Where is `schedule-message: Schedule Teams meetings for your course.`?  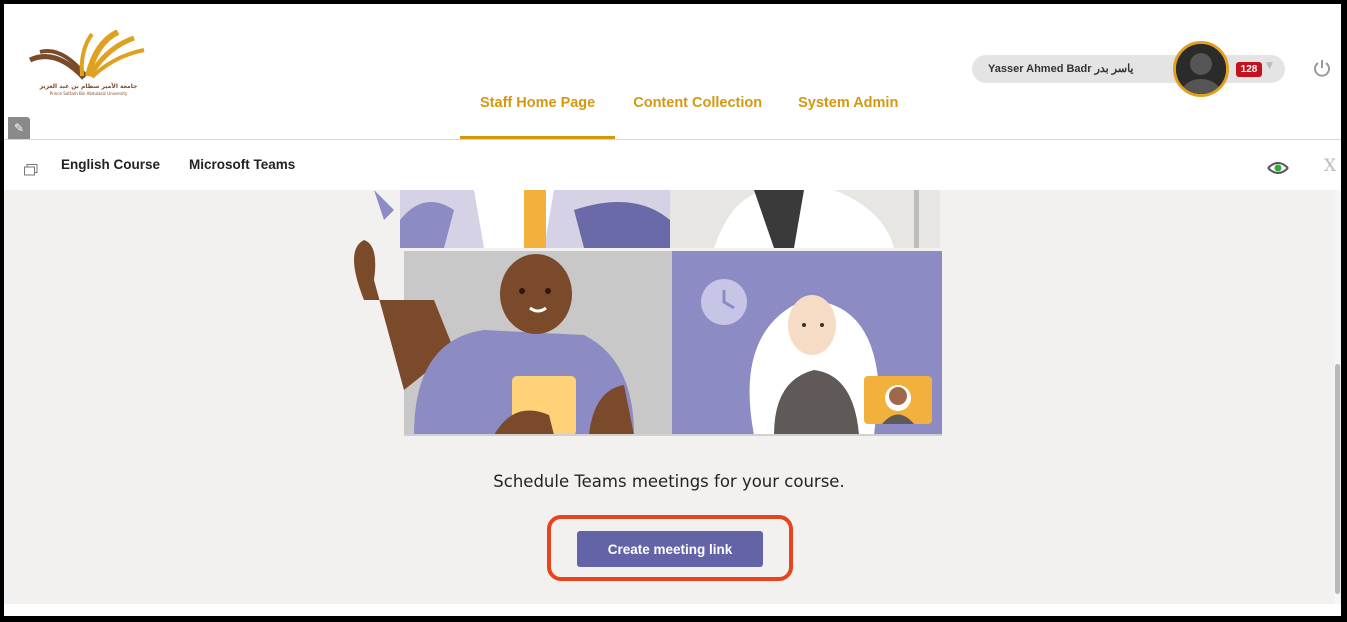 schedule-message: Schedule Teams meetings for your course. is located at coordinates (669, 481).